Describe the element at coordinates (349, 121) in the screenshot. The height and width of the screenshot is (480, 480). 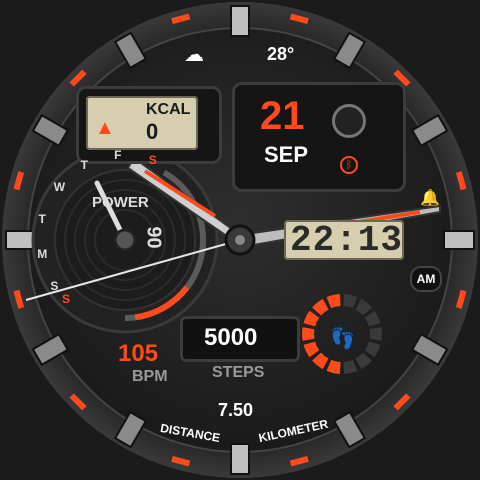
I see `moon-phase-icon` at that location.